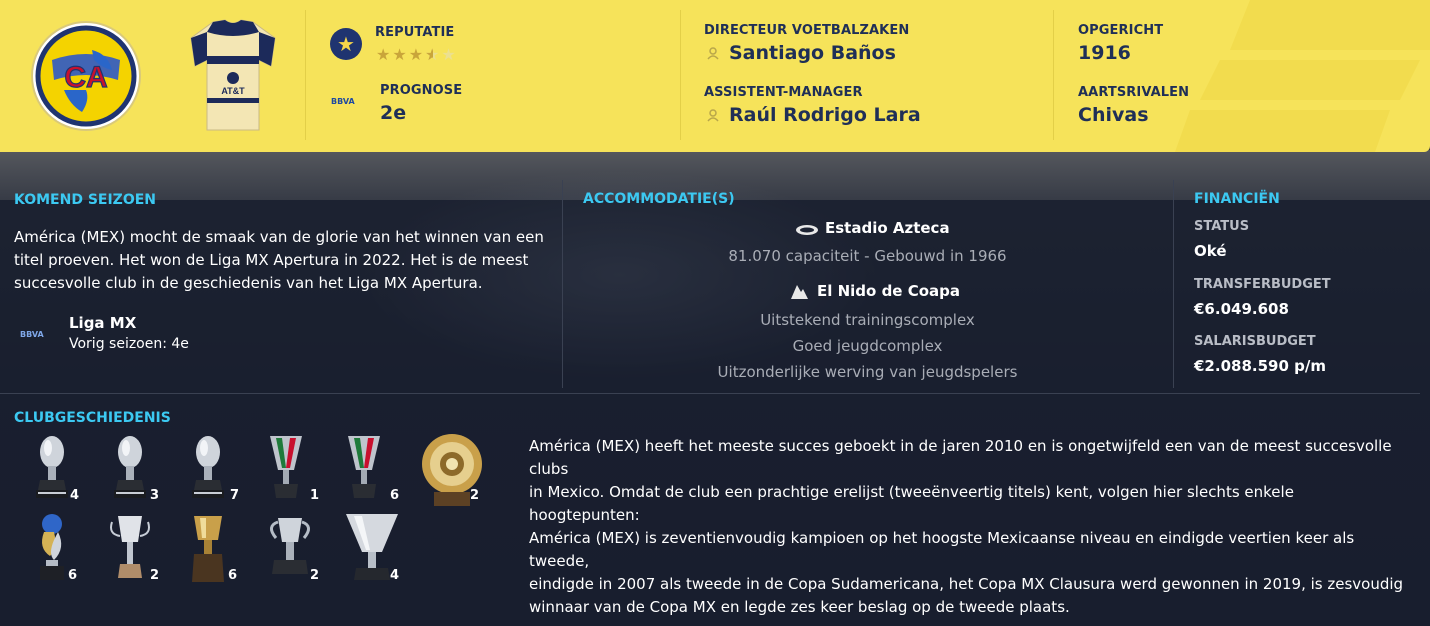  What do you see at coordinates (1260, 366) in the screenshot?
I see `salary-budget-value: €2.088.590 p/m` at bounding box center [1260, 366].